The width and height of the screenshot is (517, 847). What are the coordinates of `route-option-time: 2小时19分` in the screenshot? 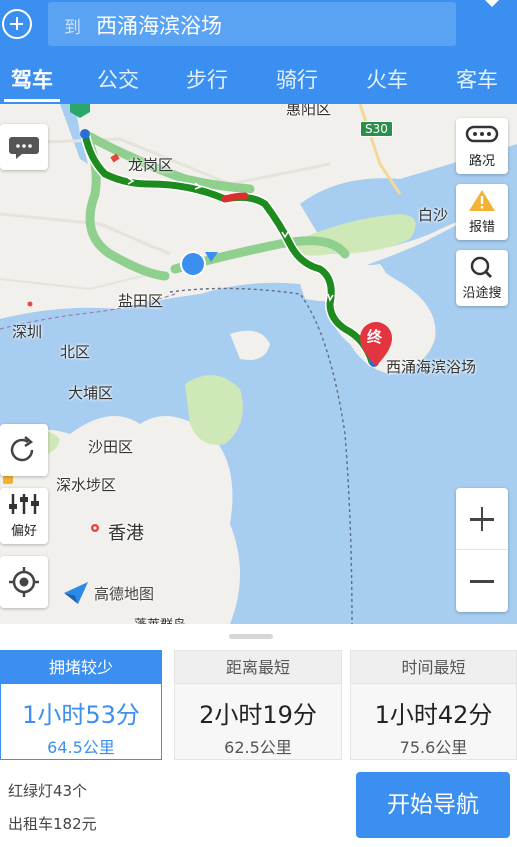 It's located at (258, 715).